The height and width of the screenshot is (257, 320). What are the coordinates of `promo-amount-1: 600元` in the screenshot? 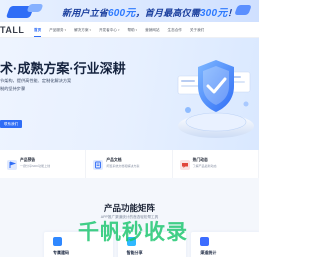 It's located at (122, 13).